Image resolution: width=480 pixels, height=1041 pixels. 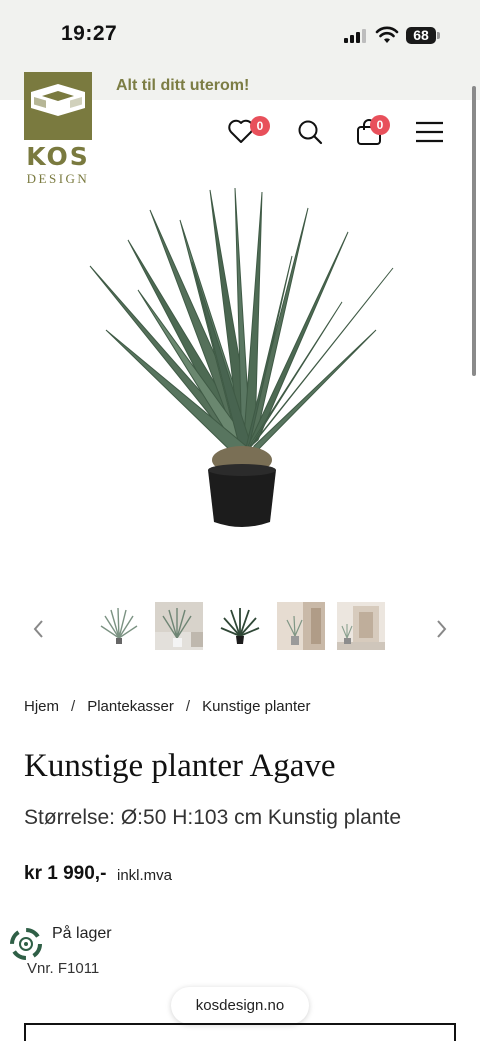 What do you see at coordinates (213, 817) in the screenshot?
I see `product-subtitle: Størrelse: Ø:50 H:103 cm Kunstig plante` at bounding box center [213, 817].